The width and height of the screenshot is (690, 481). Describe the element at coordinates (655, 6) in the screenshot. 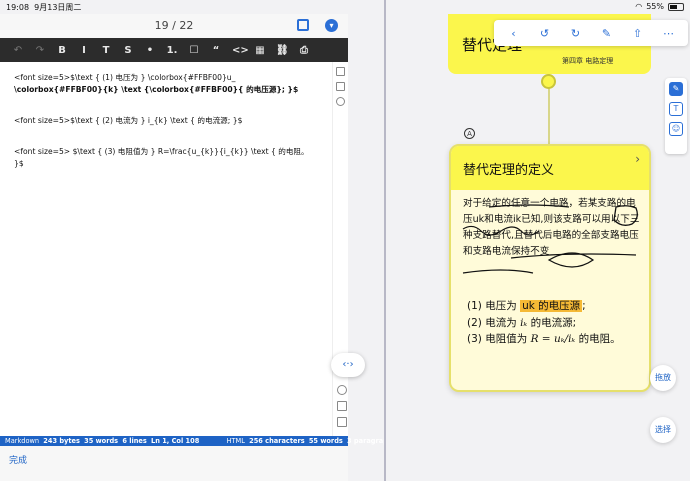

I see `battery-percent: 55%` at that location.